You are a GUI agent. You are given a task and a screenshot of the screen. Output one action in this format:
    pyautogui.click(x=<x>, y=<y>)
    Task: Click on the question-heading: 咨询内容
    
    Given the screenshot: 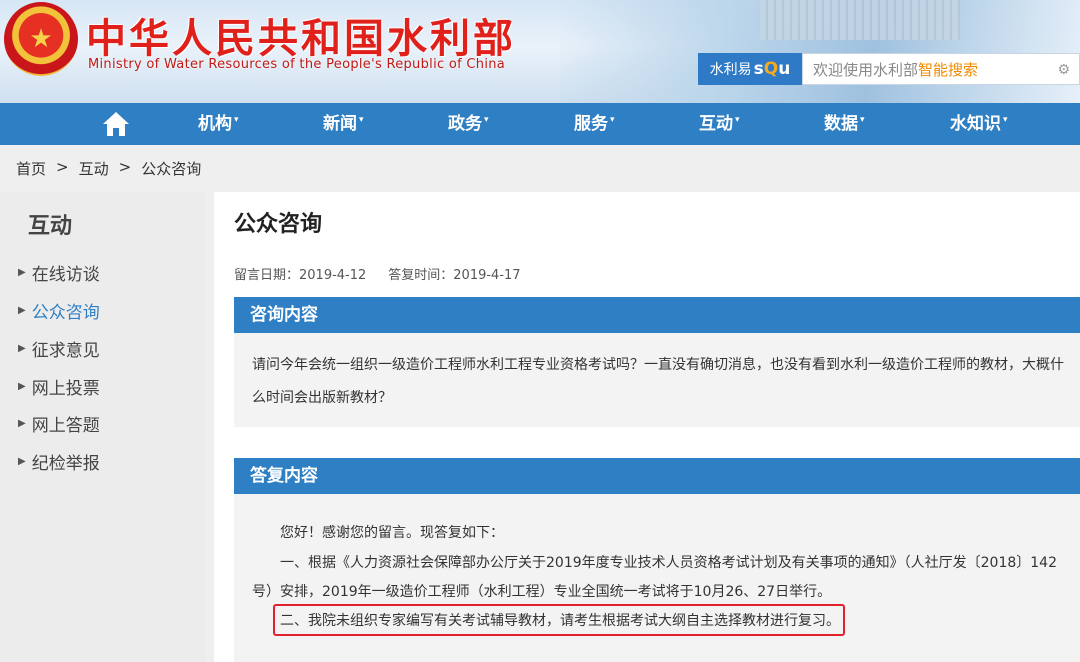 What is the action you would take?
    pyautogui.click(x=657, y=315)
    